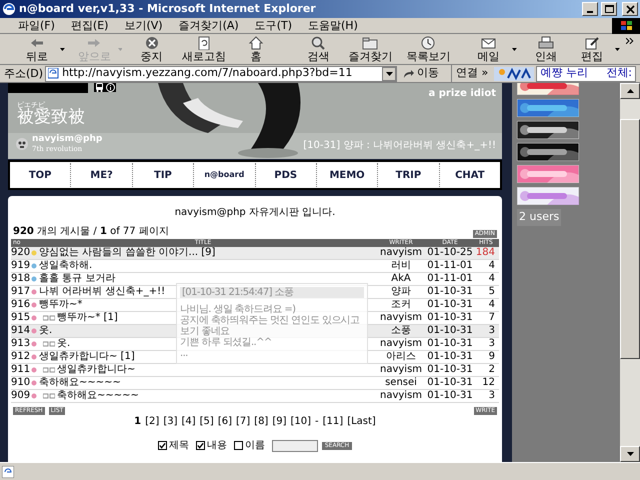 The image size is (640, 480). What do you see at coordinates (514, 73) in the screenshot?
I see `logo-icon` at bounding box center [514, 73].